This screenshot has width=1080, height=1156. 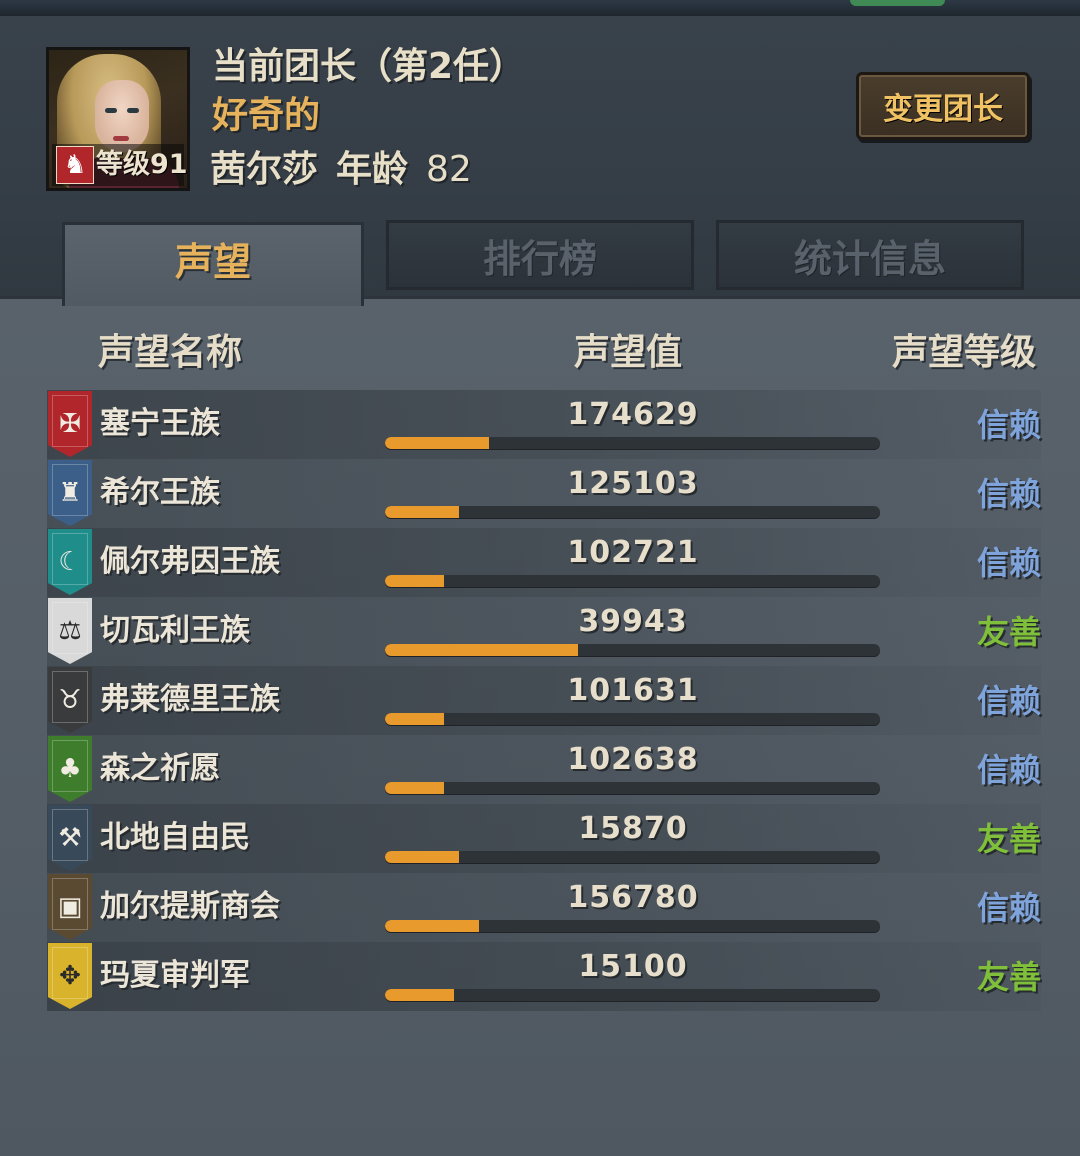 I want to click on leader-portrait: ♞ 等级91, so click(x=118, y=119).